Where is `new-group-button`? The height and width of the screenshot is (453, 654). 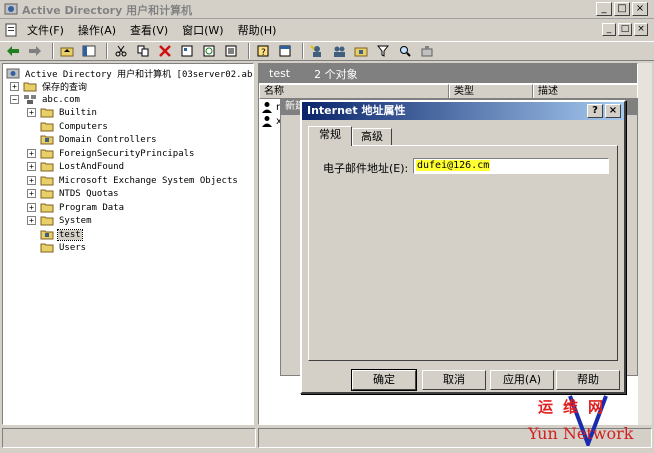 new-group-button is located at coordinates (339, 51).